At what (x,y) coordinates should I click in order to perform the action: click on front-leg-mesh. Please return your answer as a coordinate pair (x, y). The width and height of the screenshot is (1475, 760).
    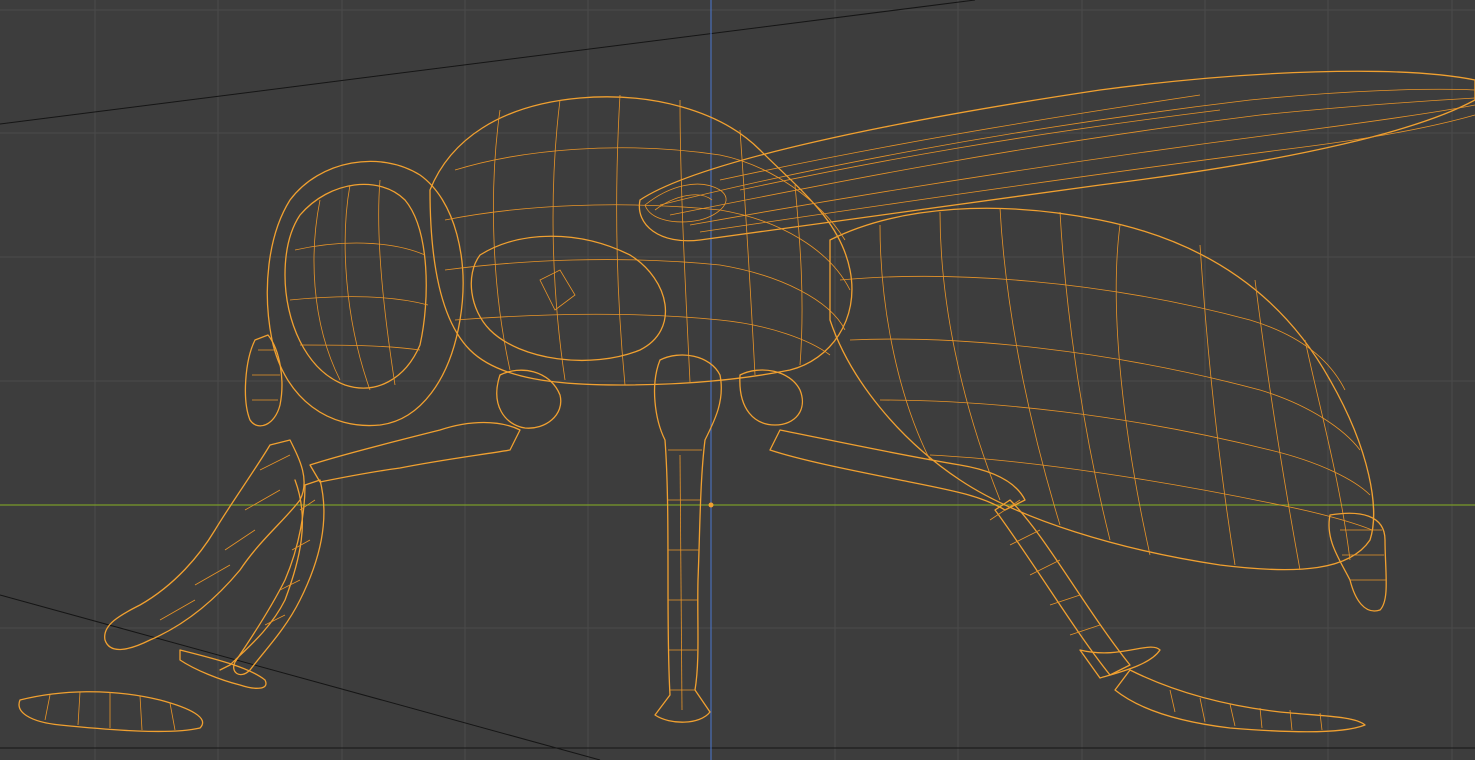
    Looking at the image, I should click on (161, 586).